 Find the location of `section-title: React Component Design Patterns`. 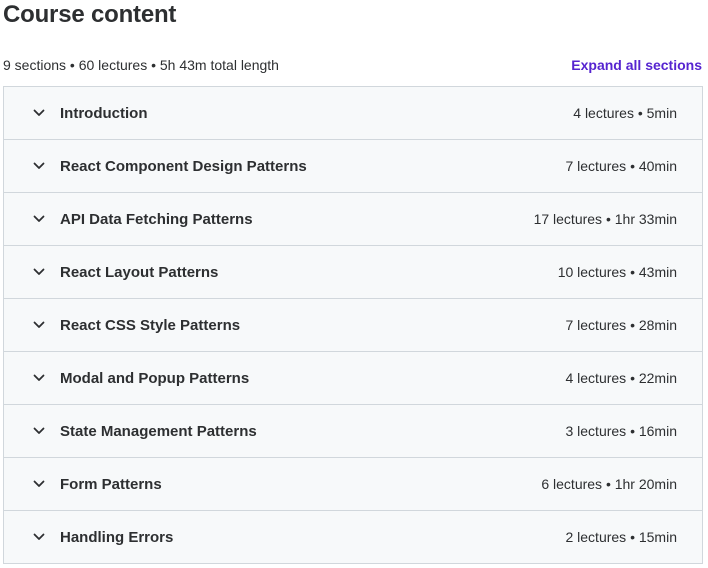

section-title: React Component Design Patterns is located at coordinates (183, 166).